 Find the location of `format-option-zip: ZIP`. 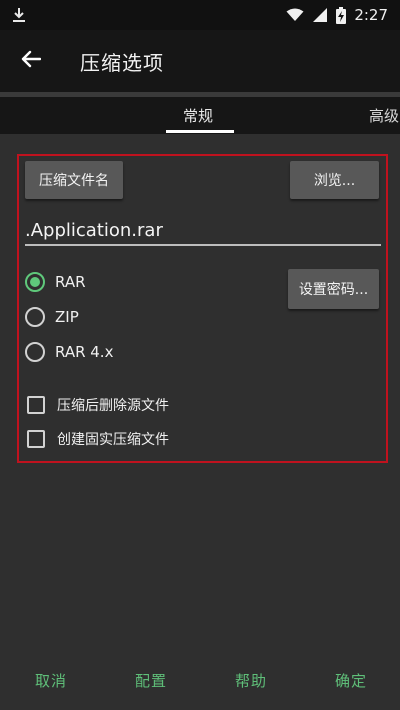

format-option-zip: ZIP is located at coordinates (52, 317).